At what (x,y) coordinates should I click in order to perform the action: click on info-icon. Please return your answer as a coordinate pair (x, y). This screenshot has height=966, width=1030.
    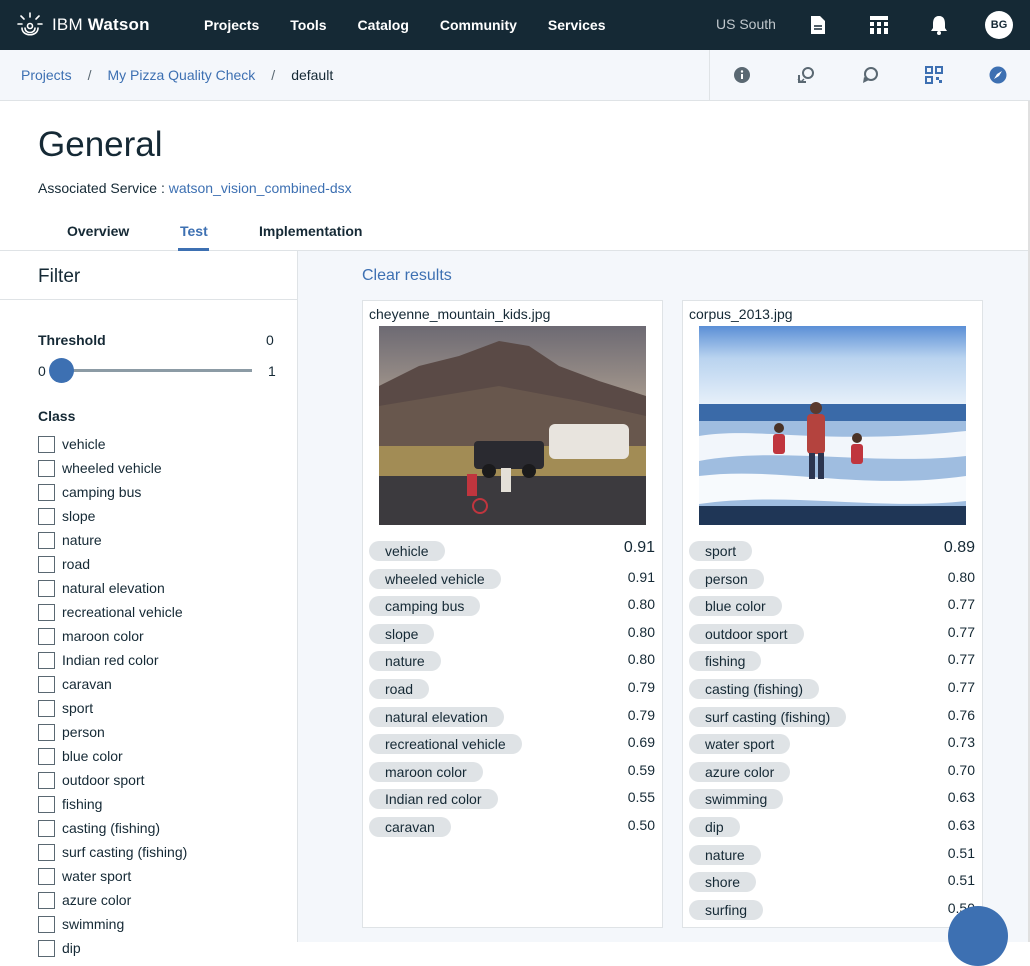
    Looking at the image, I should click on (742, 75).